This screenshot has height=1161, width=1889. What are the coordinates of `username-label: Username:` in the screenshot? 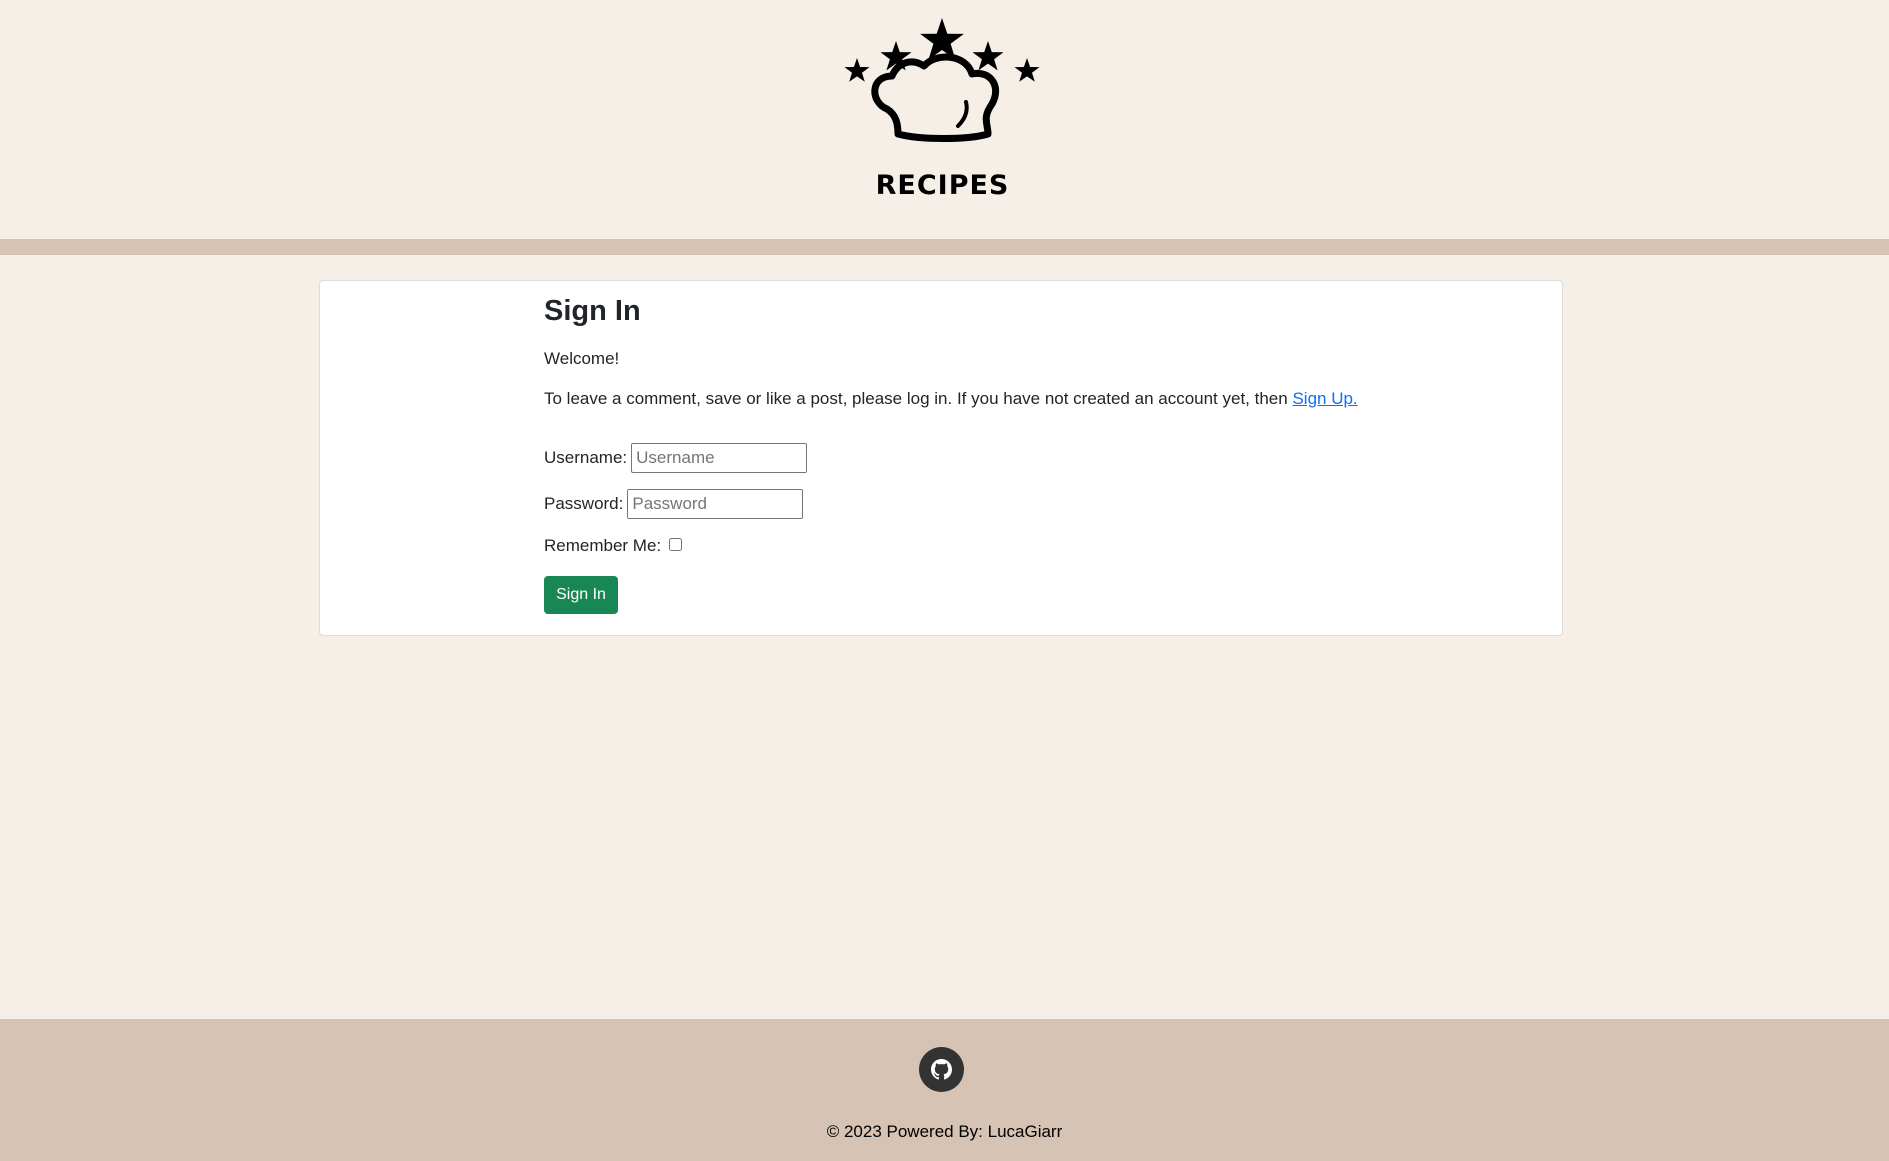 It's located at (586, 457).